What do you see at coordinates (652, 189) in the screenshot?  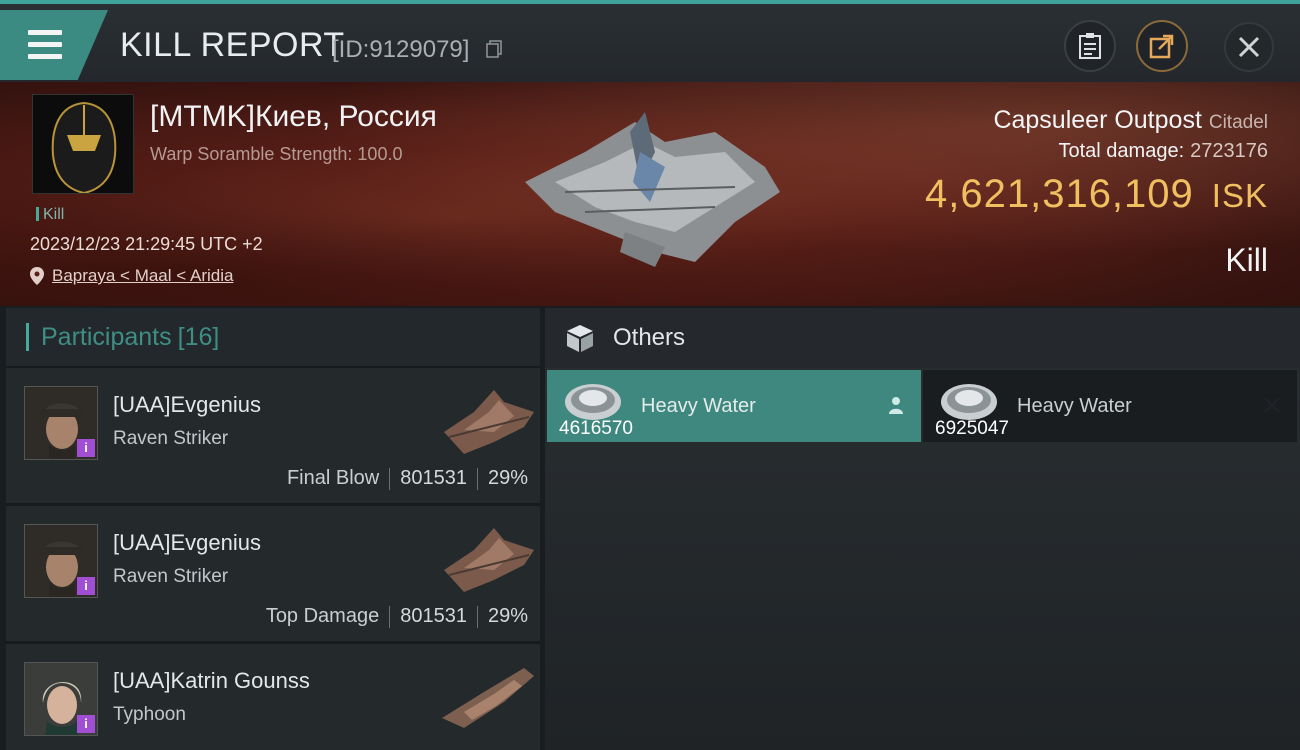 I see `citadel-ship-image` at bounding box center [652, 189].